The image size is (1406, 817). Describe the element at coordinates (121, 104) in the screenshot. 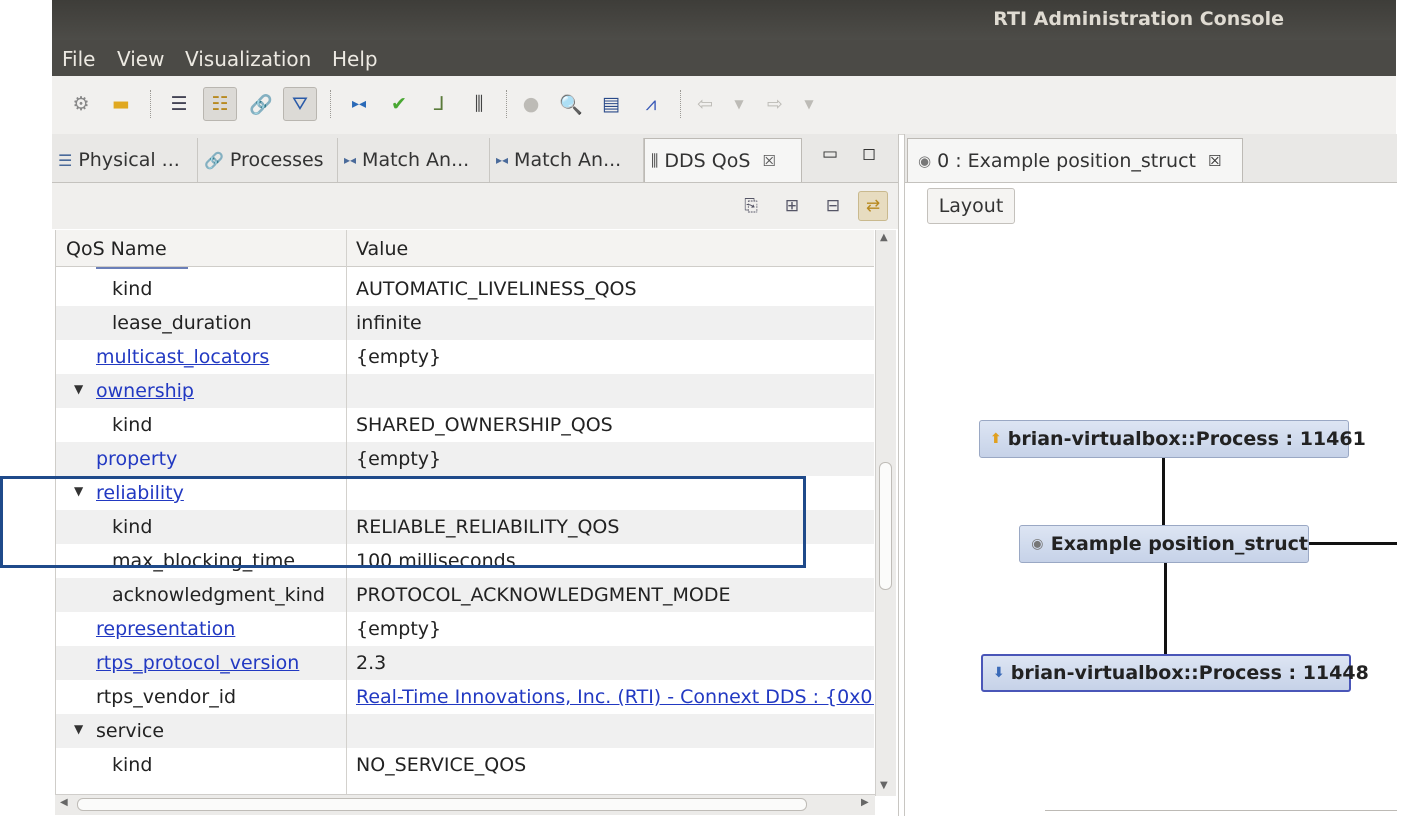

I see `folder-icon: ▬` at that location.